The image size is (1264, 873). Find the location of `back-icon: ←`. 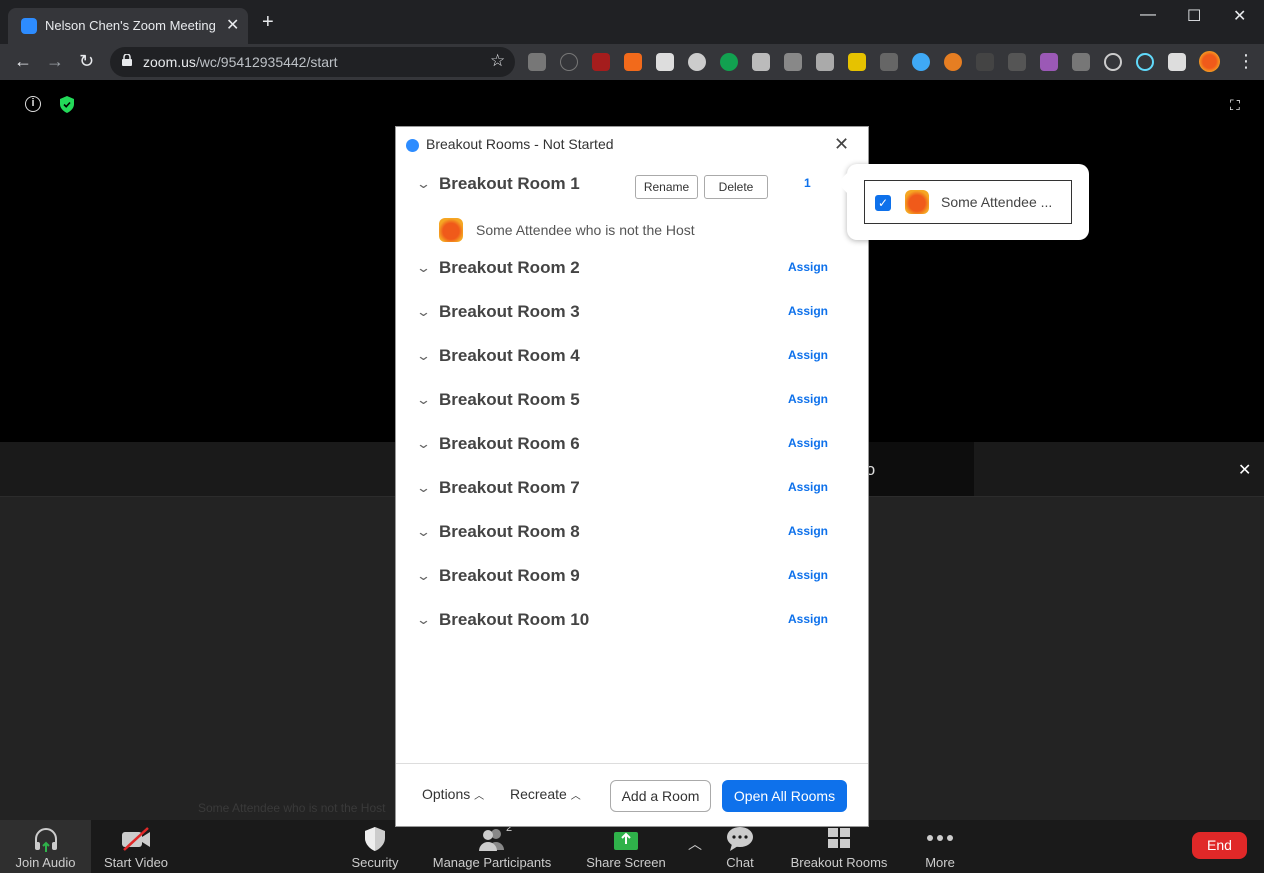

back-icon: ← is located at coordinates (23, 61).